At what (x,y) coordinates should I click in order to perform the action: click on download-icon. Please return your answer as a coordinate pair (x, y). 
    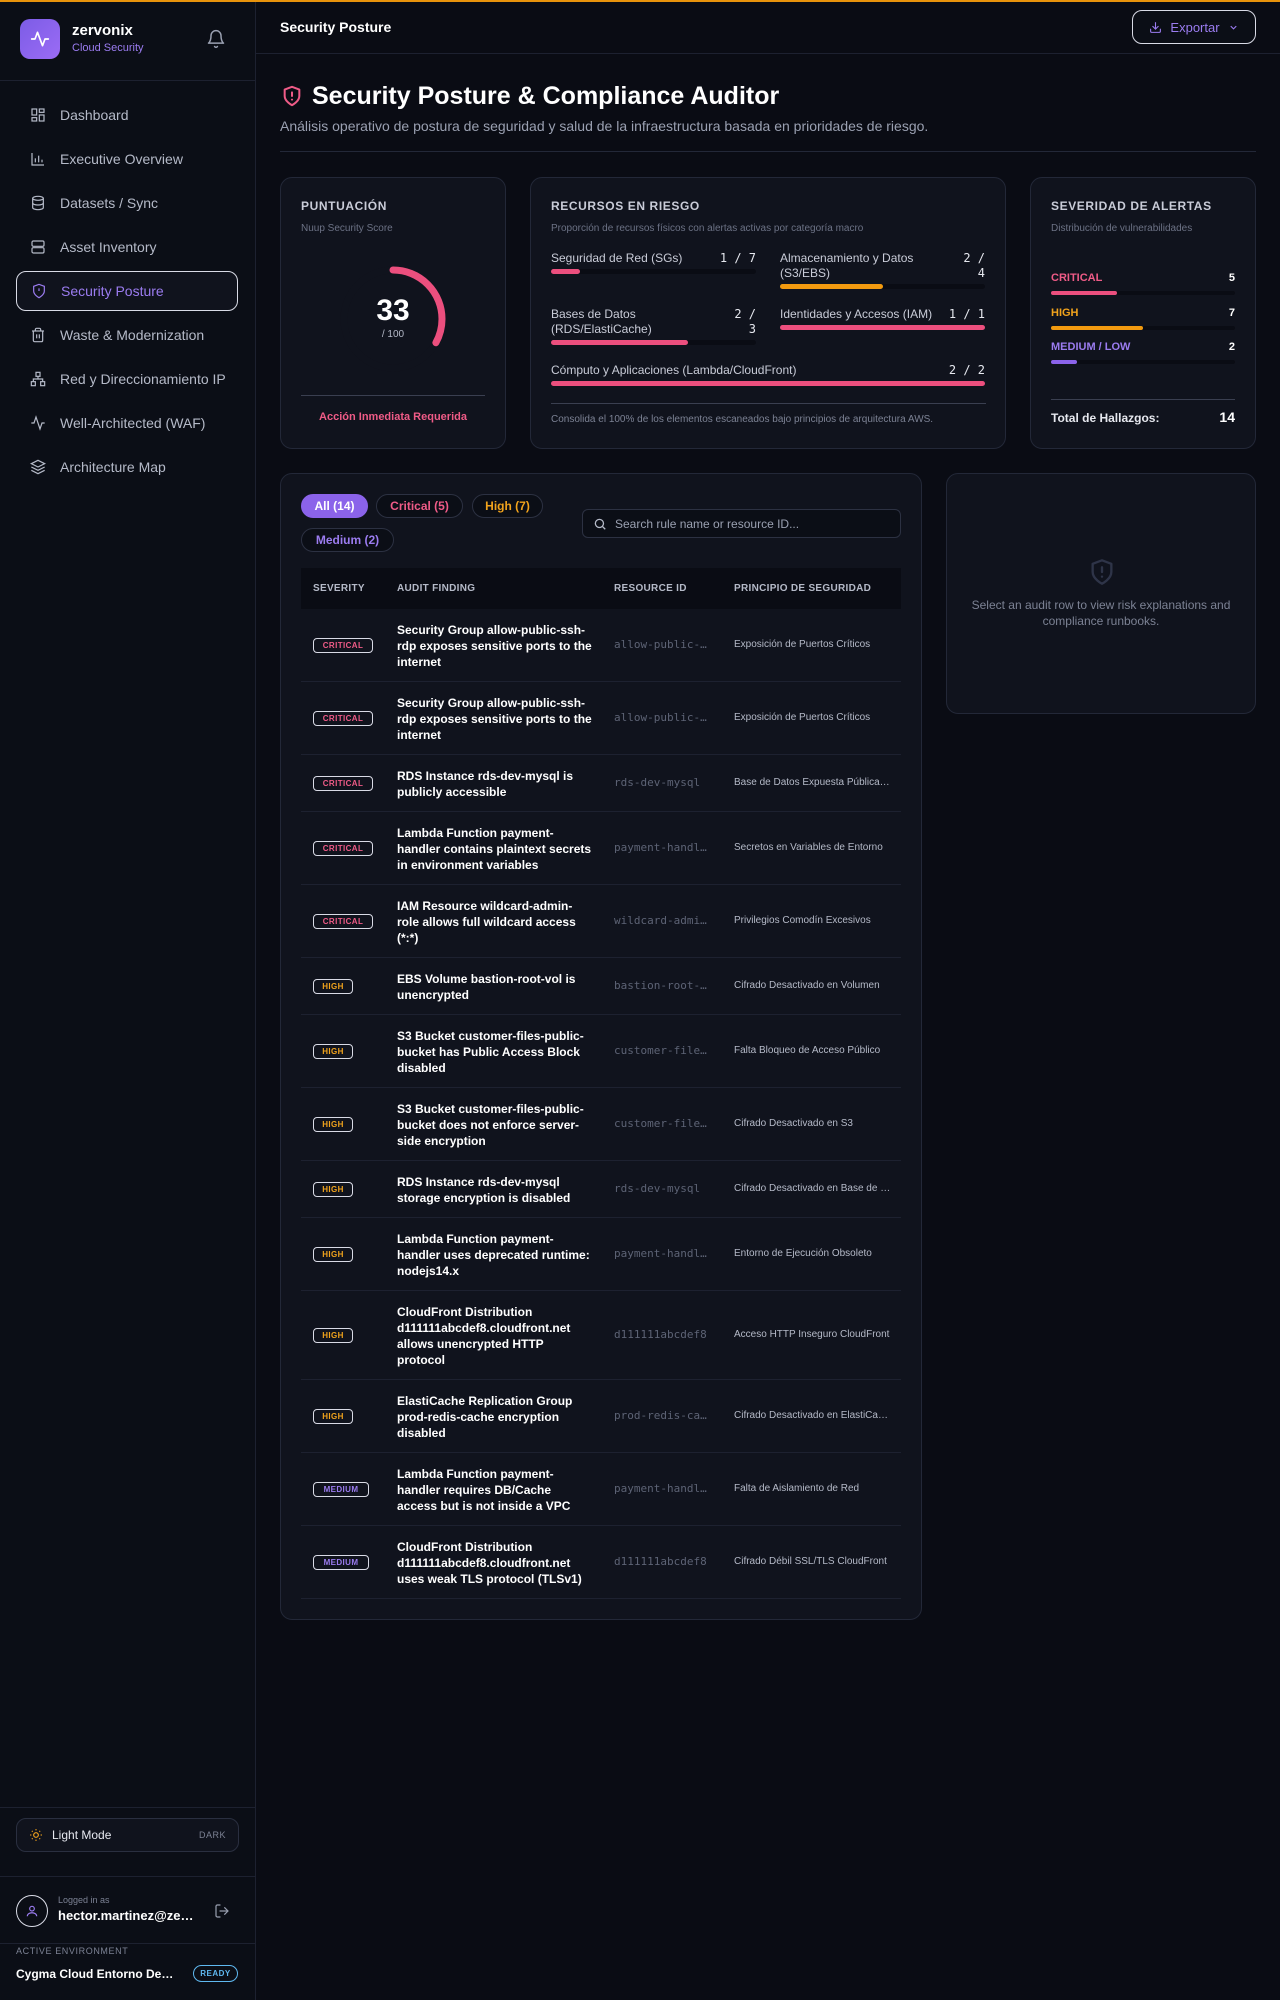
    Looking at the image, I should click on (1156, 27).